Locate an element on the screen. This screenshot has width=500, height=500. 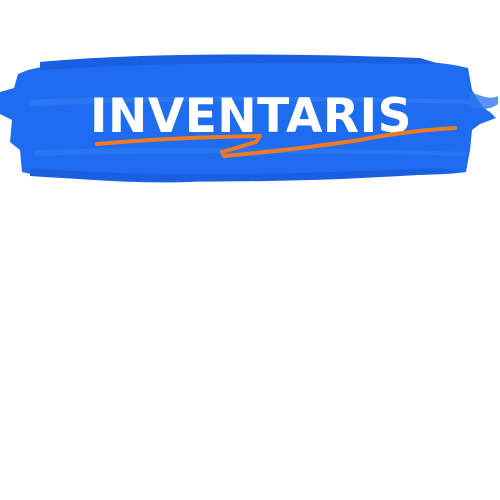
brush-stroke-tail is located at coordinates (484, 101).